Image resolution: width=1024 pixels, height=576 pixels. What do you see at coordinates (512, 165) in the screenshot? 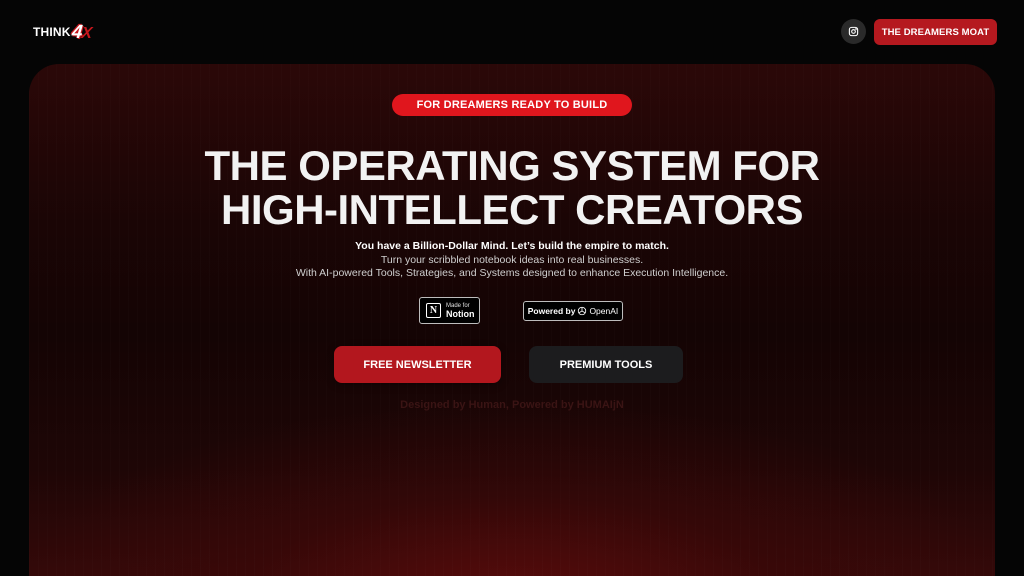
I see `headline-line-1: THE OPERATING SYSTEM FOR` at bounding box center [512, 165].